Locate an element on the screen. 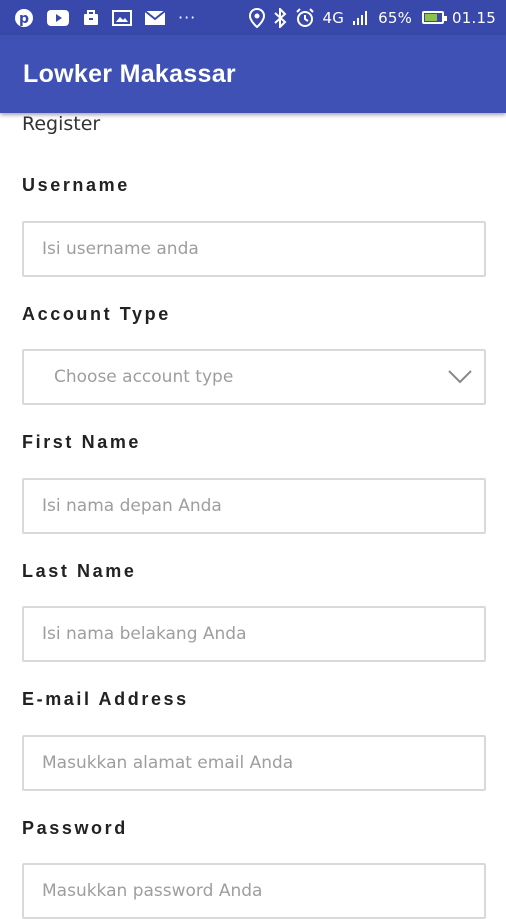 This screenshot has height=919, width=506. briefcase-icon is located at coordinates (91, 18).